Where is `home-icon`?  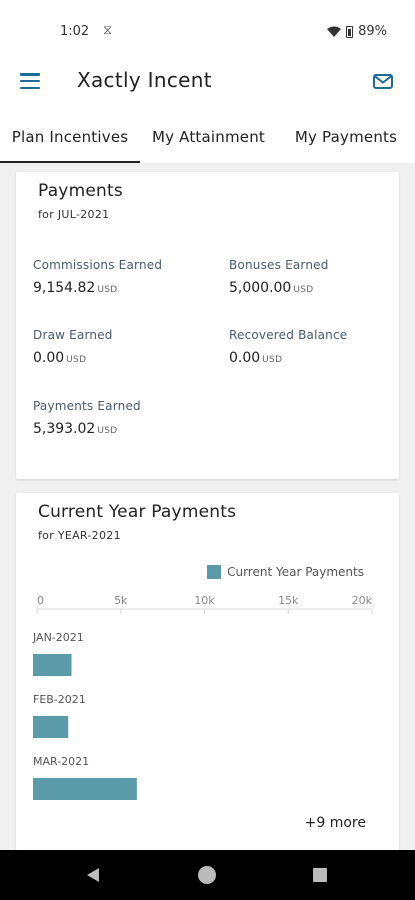
home-icon is located at coordinates (207, 875).